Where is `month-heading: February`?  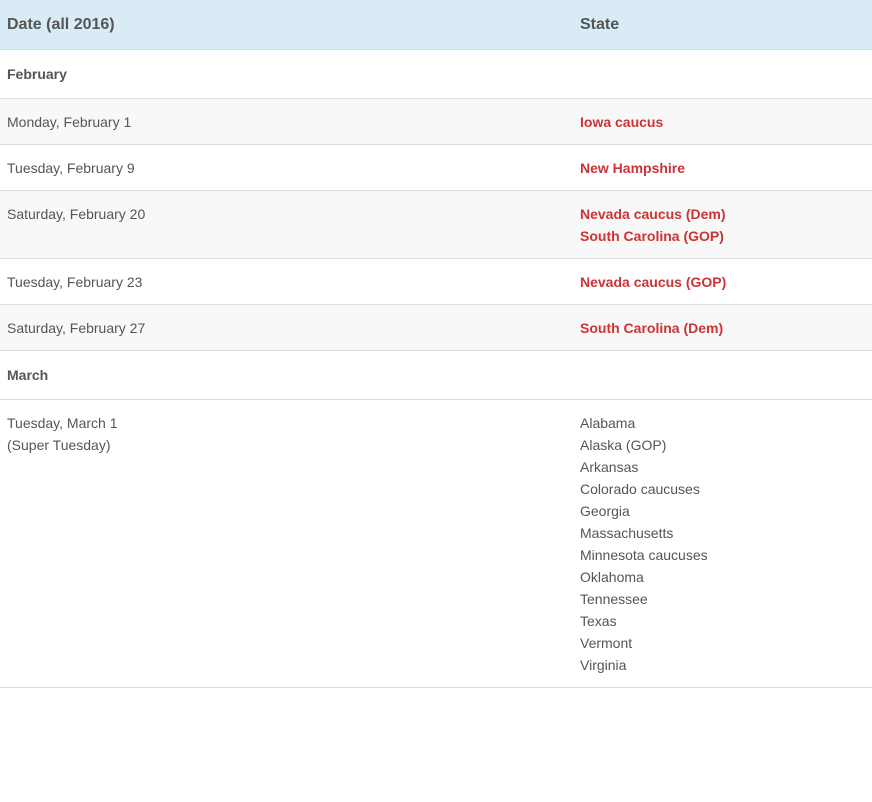
month-heading: February is located at coordinates (286, 74).